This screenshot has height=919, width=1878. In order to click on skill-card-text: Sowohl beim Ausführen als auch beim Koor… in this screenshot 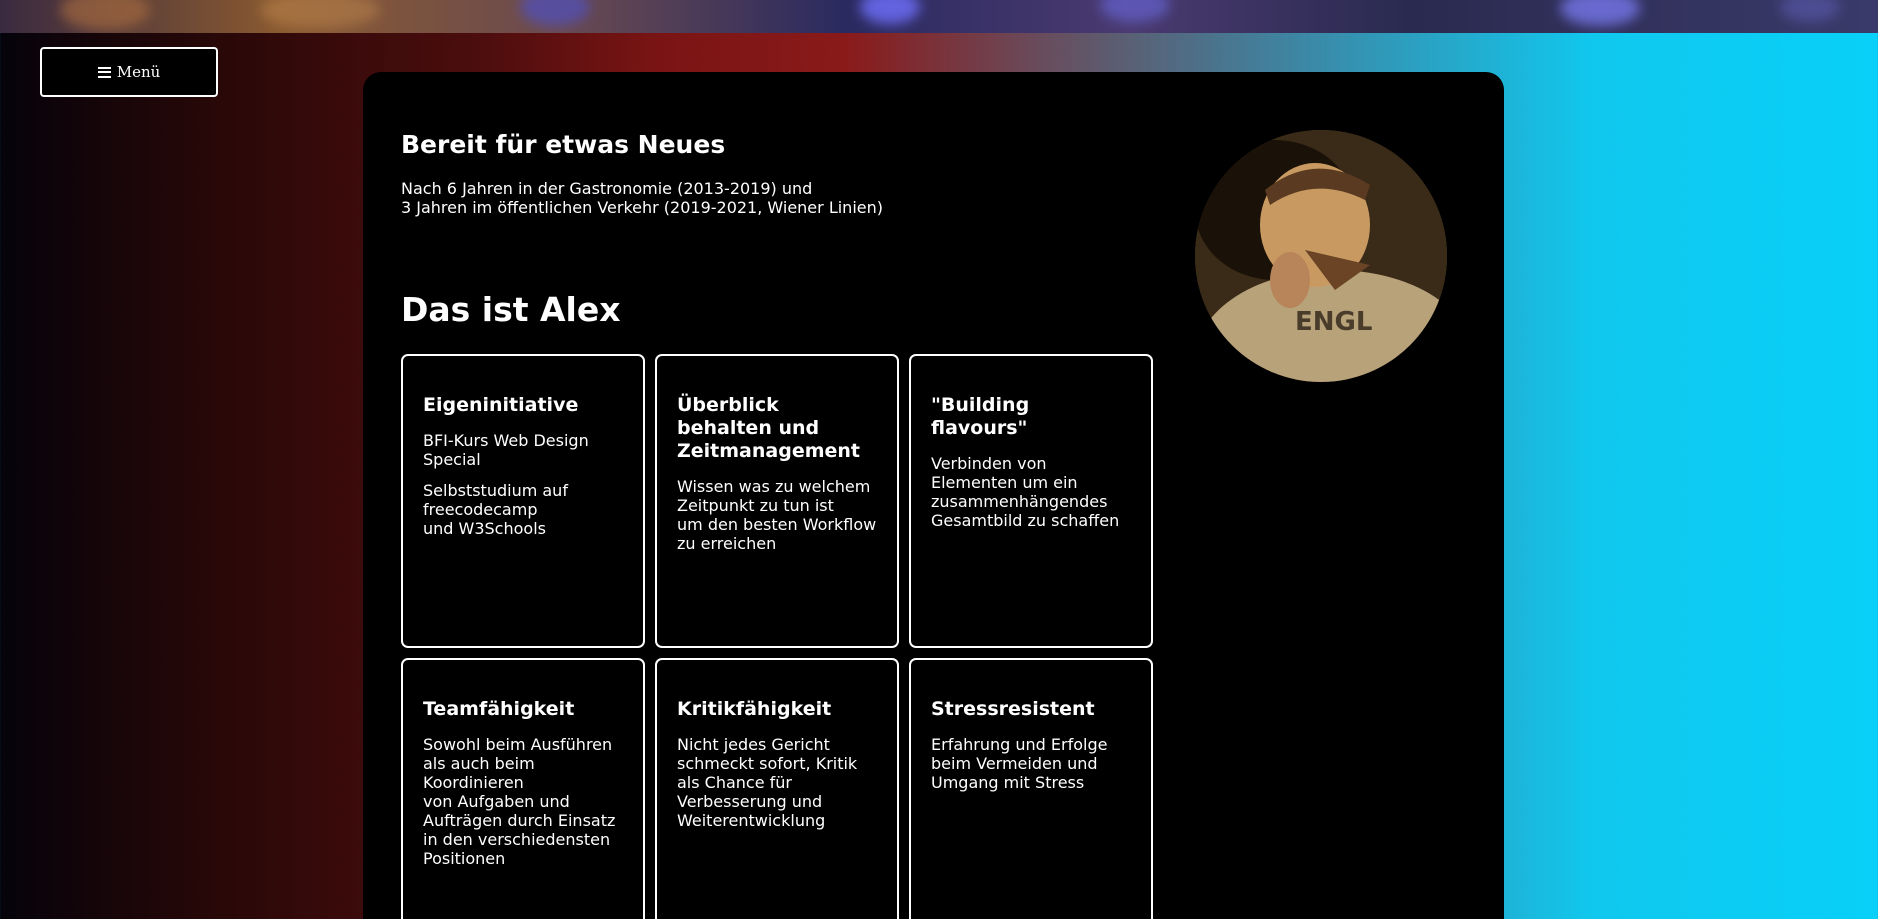, I will do `click(519, 801)`.